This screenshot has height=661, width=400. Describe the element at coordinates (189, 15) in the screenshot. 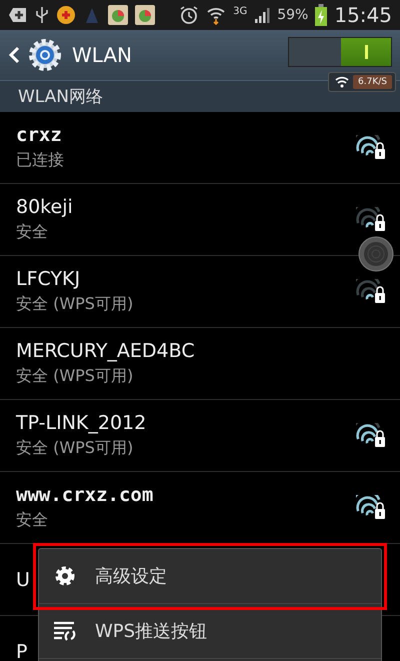

I see `alarm-icon` at that location.